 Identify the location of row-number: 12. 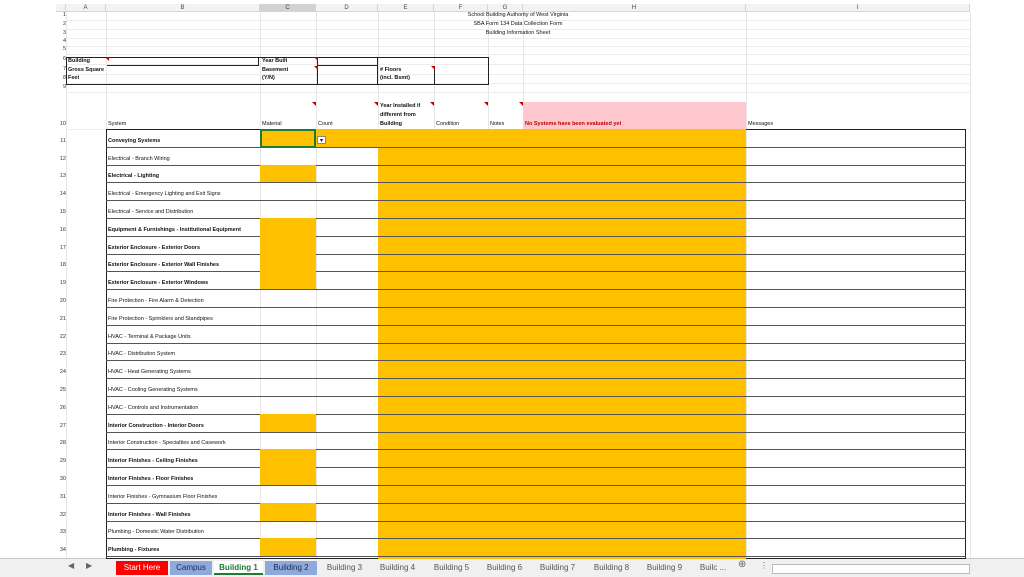
(61, 159).